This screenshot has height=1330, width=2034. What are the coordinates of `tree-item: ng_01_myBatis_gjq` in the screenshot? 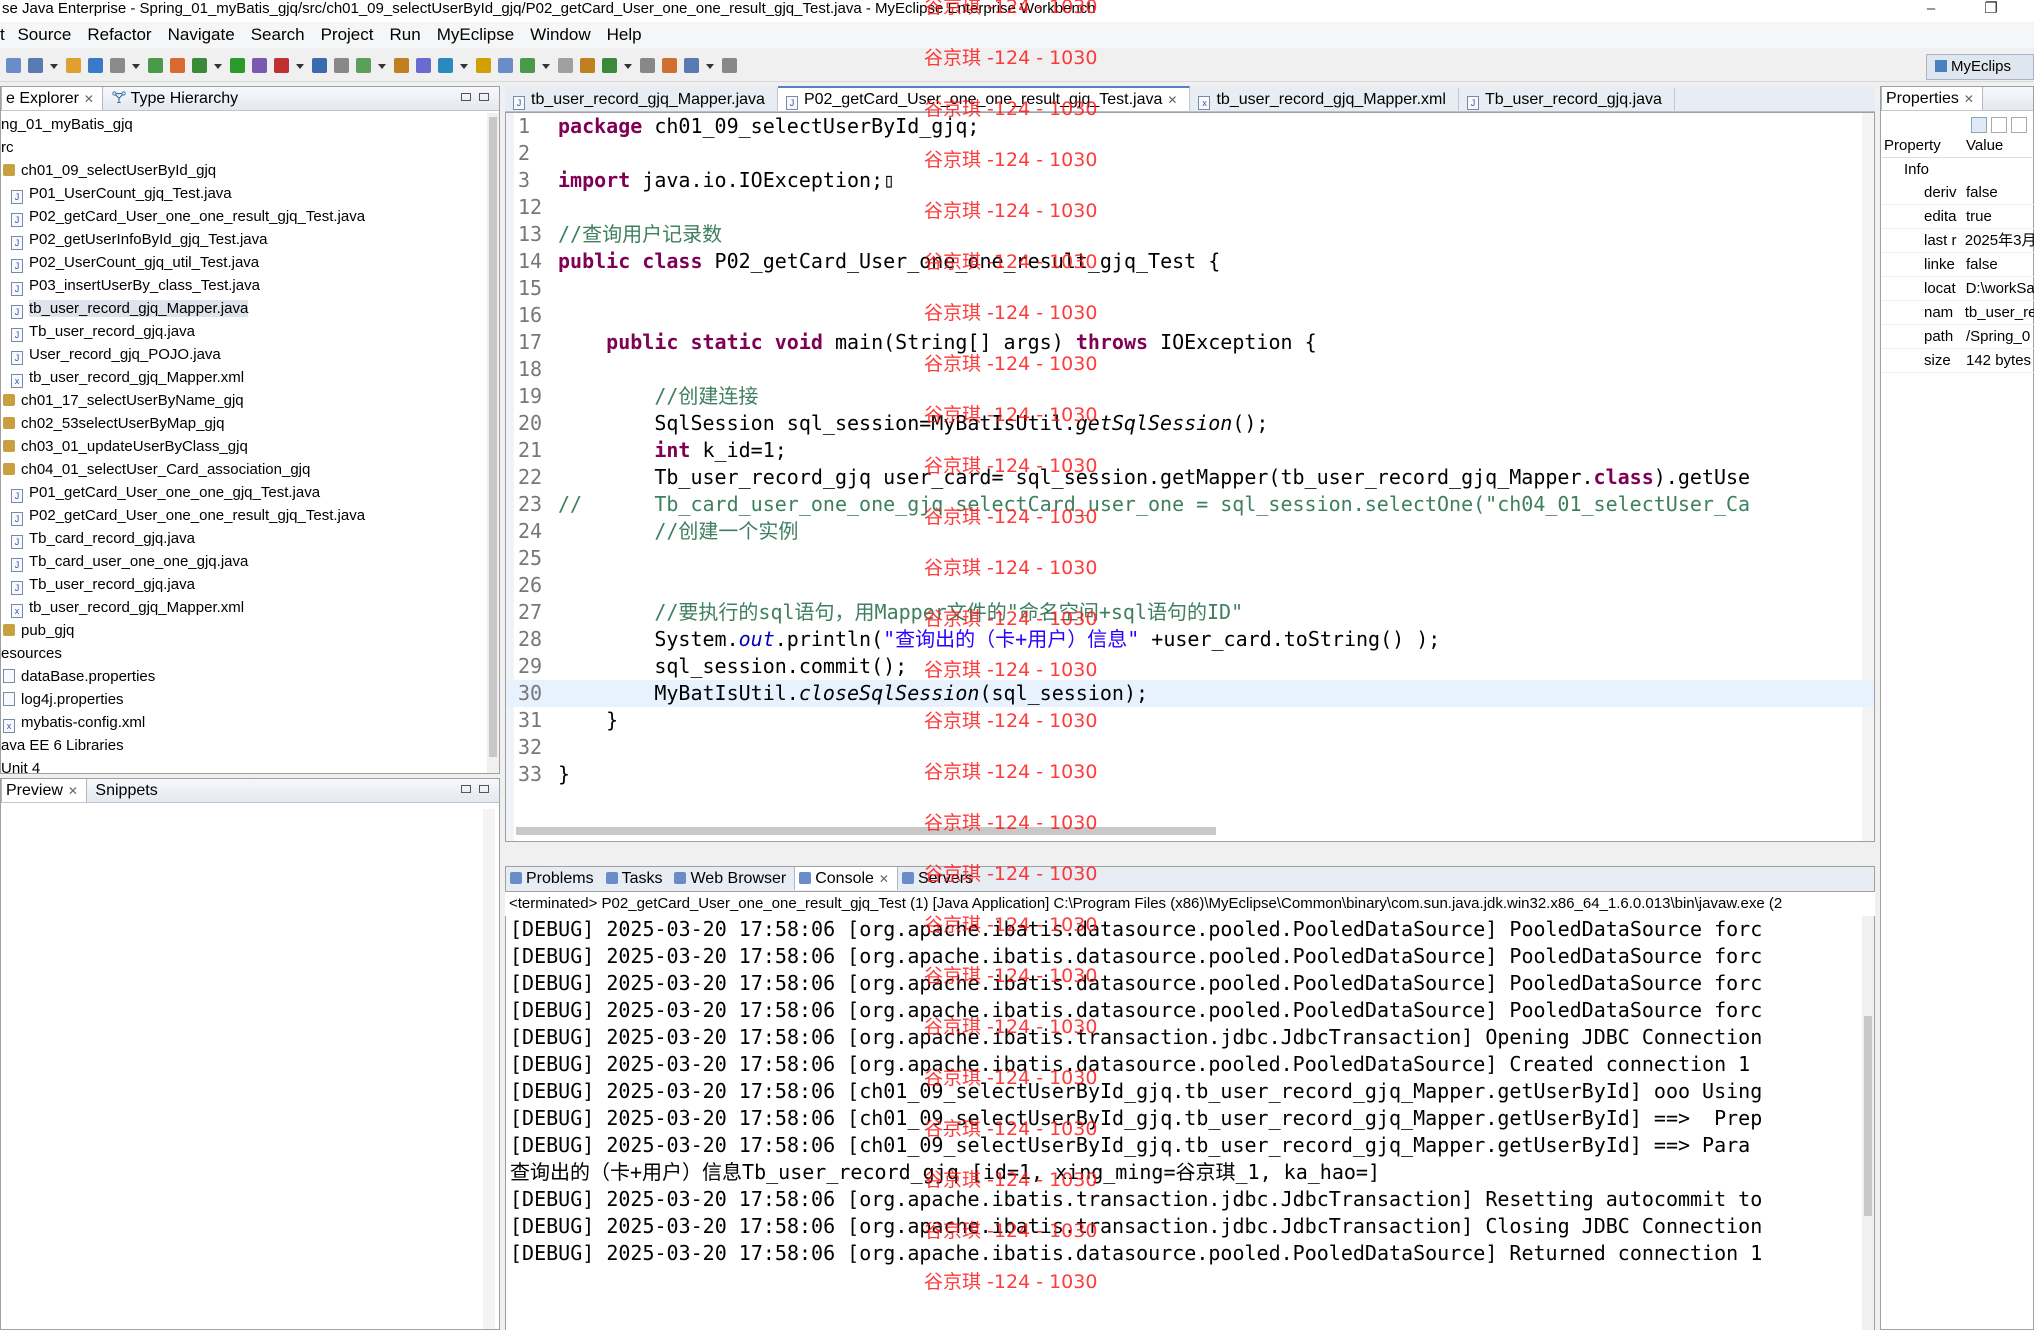 It's located at (183, 124).